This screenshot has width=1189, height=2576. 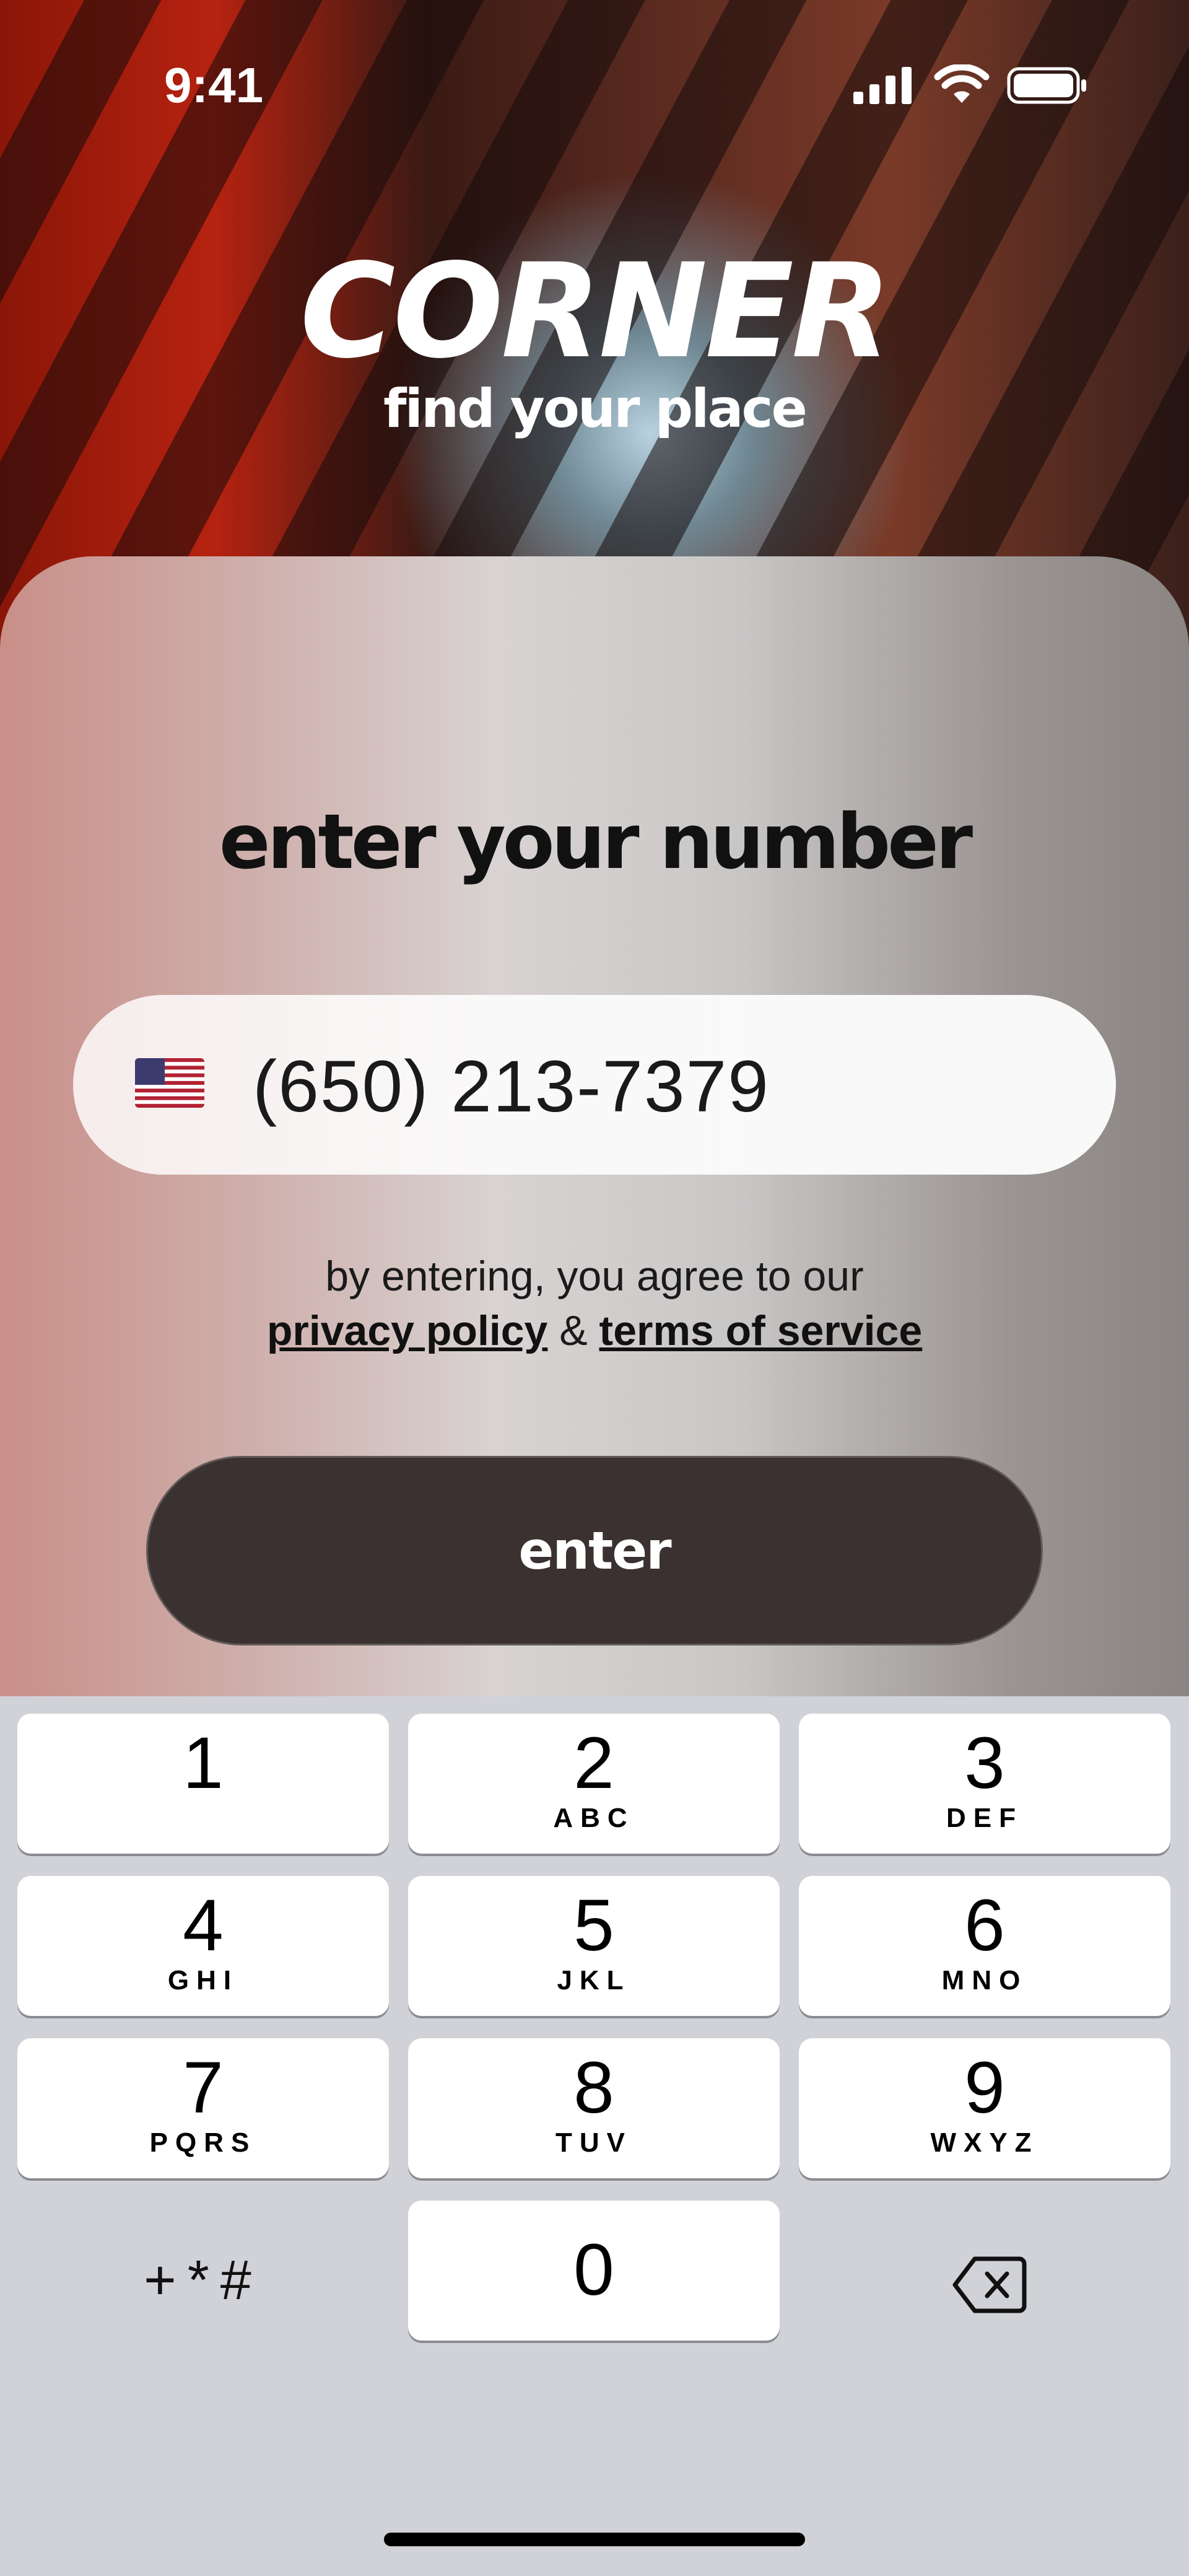 What do you see at coordinates (408, 1330) in the screenshot?
I see `privacy-policy-link: privacy policy` at bounding box center [408, 1330].